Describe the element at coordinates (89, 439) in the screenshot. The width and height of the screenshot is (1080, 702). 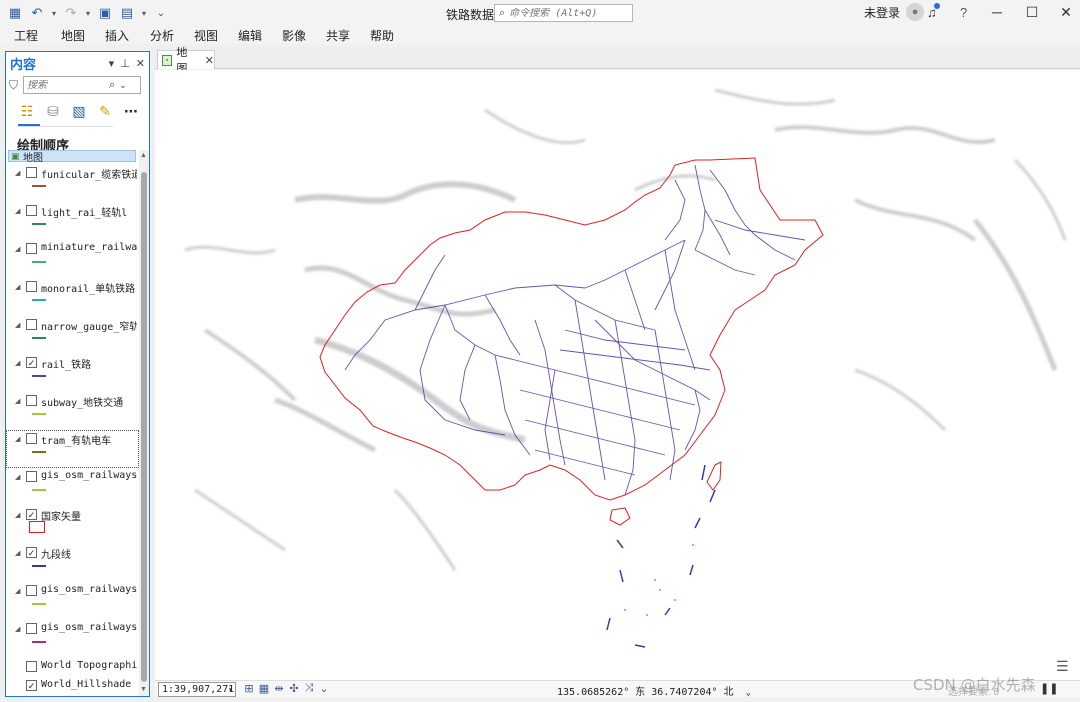
I see `layer-name: tram_有轨电车` at that location.